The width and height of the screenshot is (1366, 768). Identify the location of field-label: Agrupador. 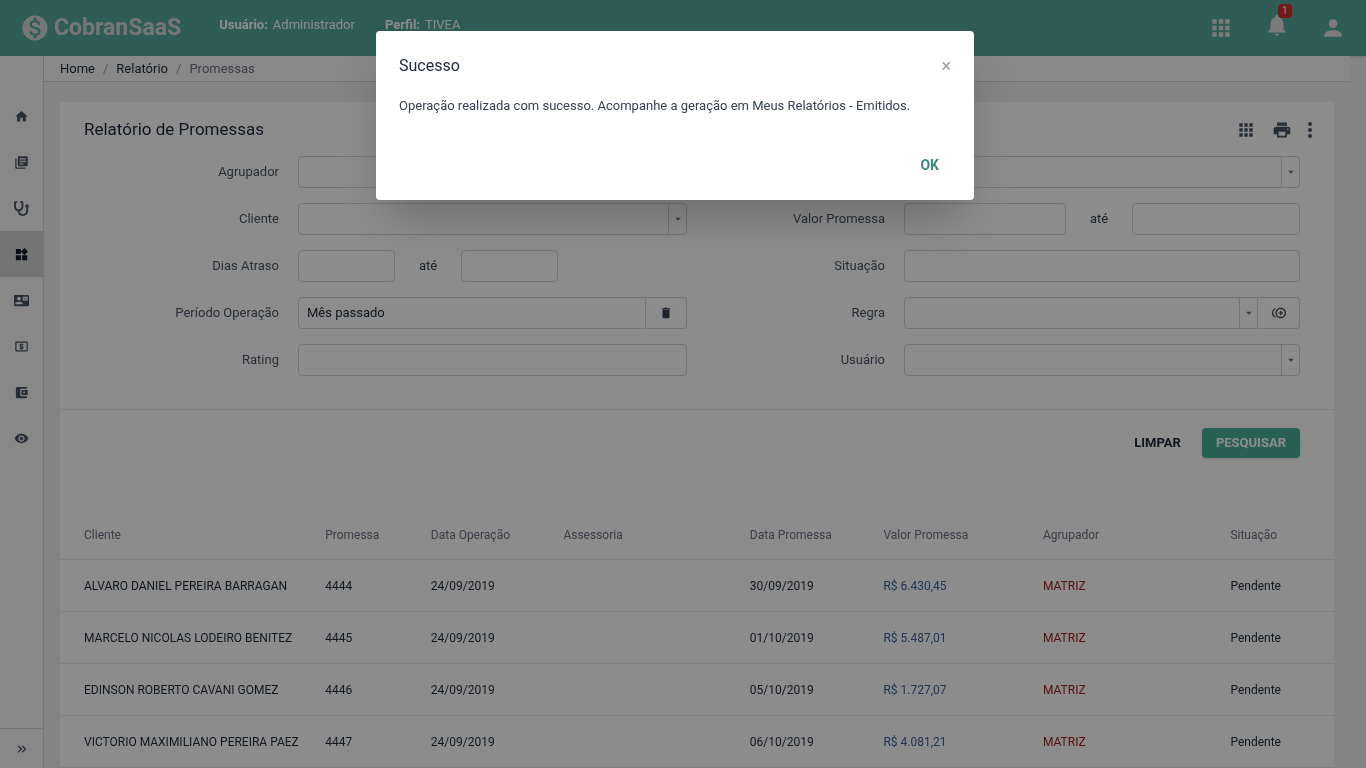
(248, 171).